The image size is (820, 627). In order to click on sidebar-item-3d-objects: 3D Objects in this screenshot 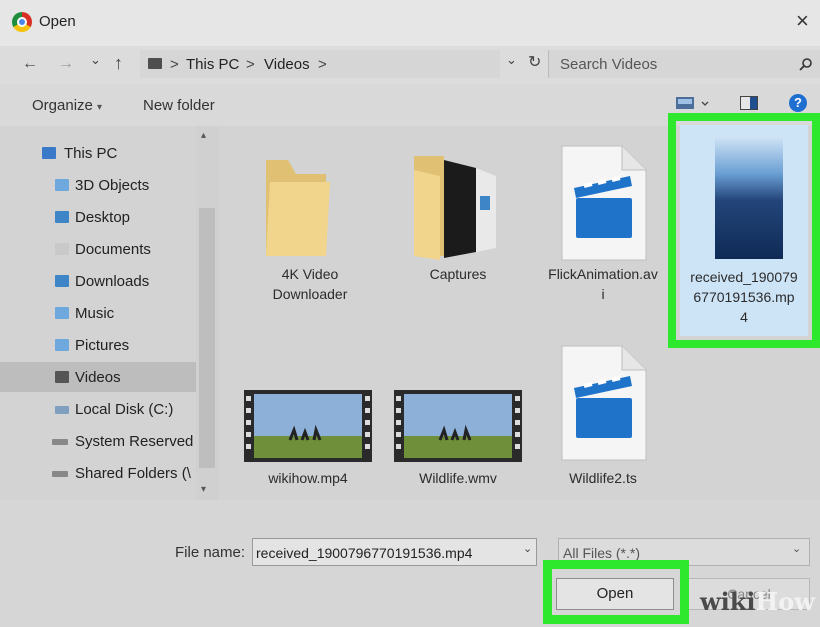, I will do `click(98, 185)`.